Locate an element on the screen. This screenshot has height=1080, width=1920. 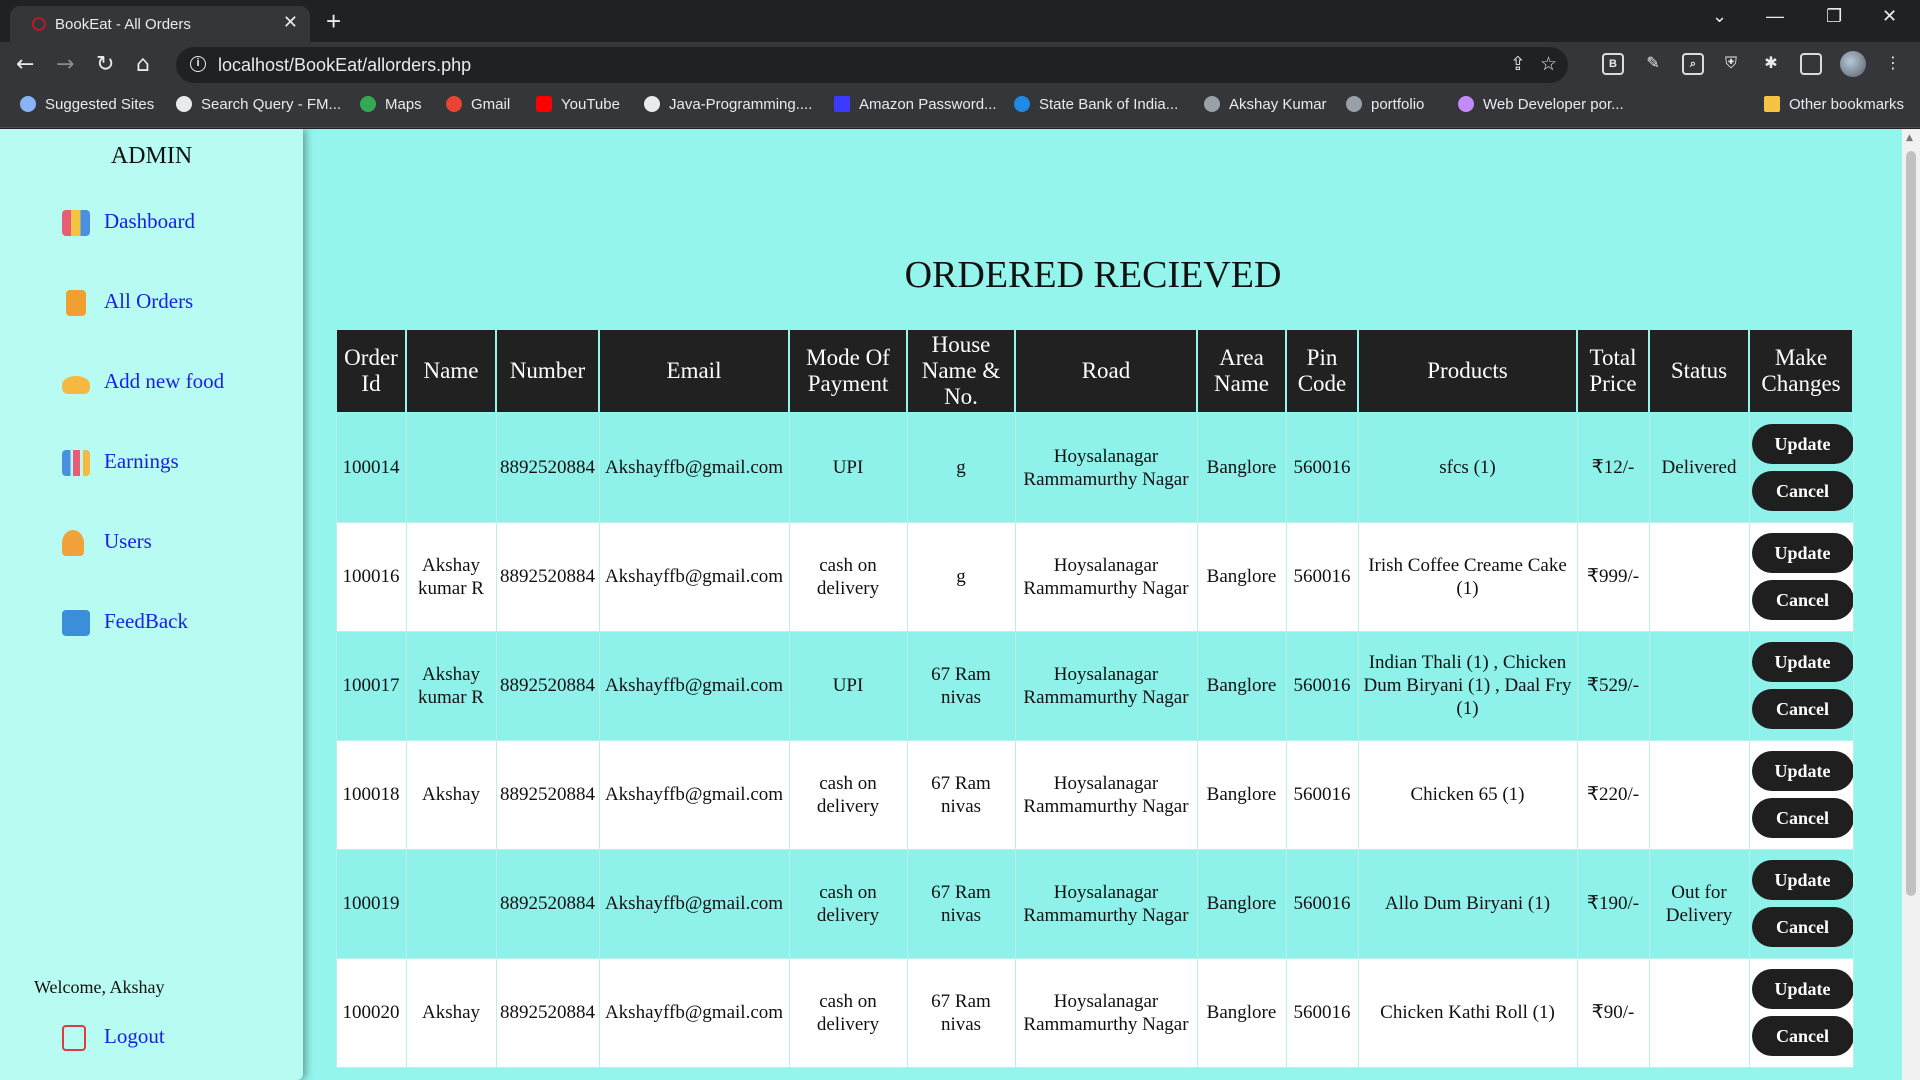
sidebar-item-label: FeedBack is located at coordinates (146, 621).